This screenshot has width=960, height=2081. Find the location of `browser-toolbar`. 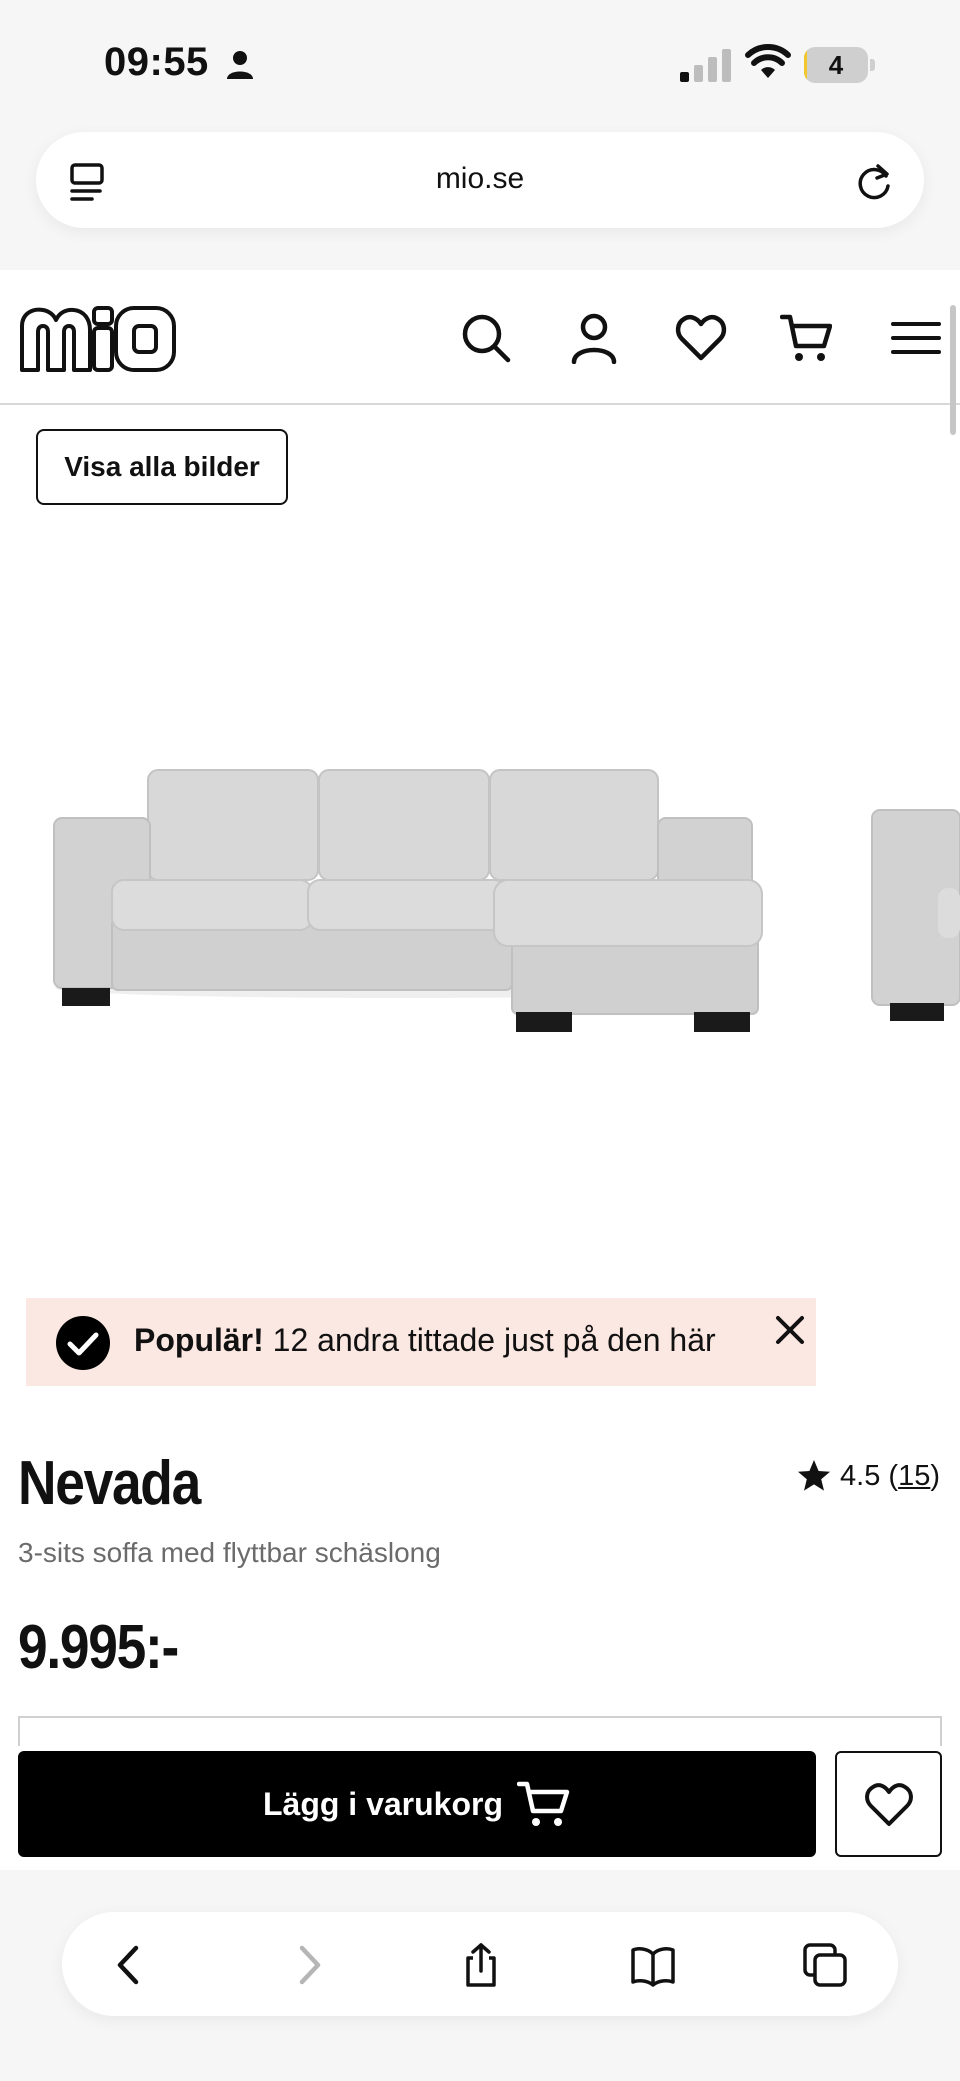

browser-toolbar is located at coordinates (480, 1964).